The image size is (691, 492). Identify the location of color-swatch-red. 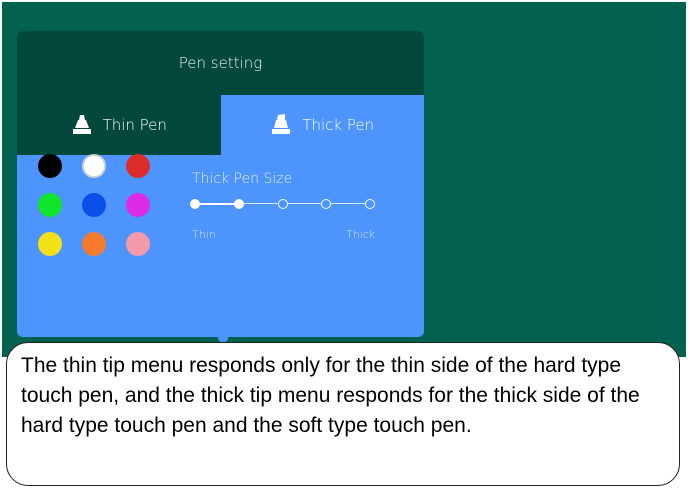
(138, 166).